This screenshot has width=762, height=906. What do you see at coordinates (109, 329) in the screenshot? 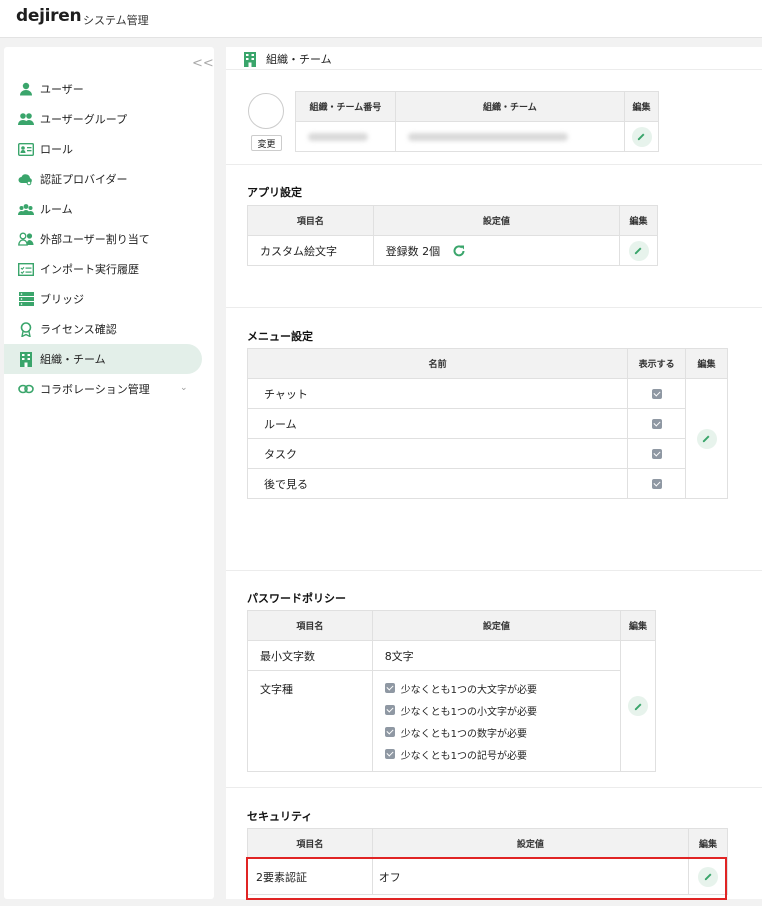
I see `sidebar-item-license: ライセンス確認` at bounding box center [109, 329].